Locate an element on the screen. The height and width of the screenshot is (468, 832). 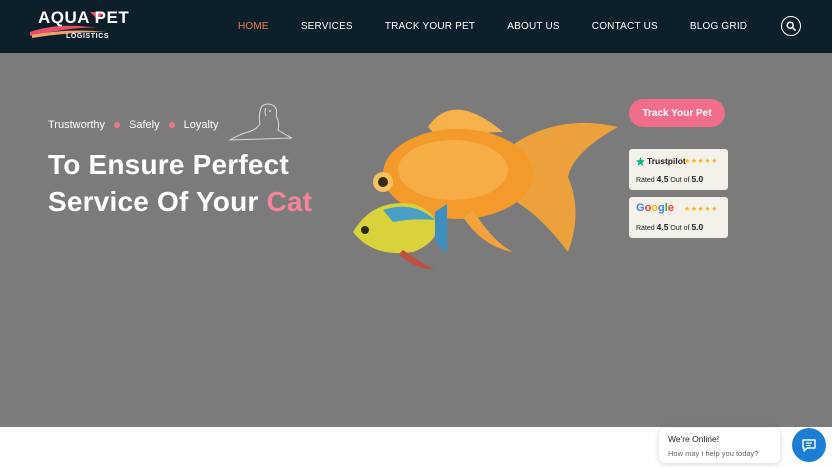
logo: AQUA PET LOGISTICS is located at coordinates (84, 26).